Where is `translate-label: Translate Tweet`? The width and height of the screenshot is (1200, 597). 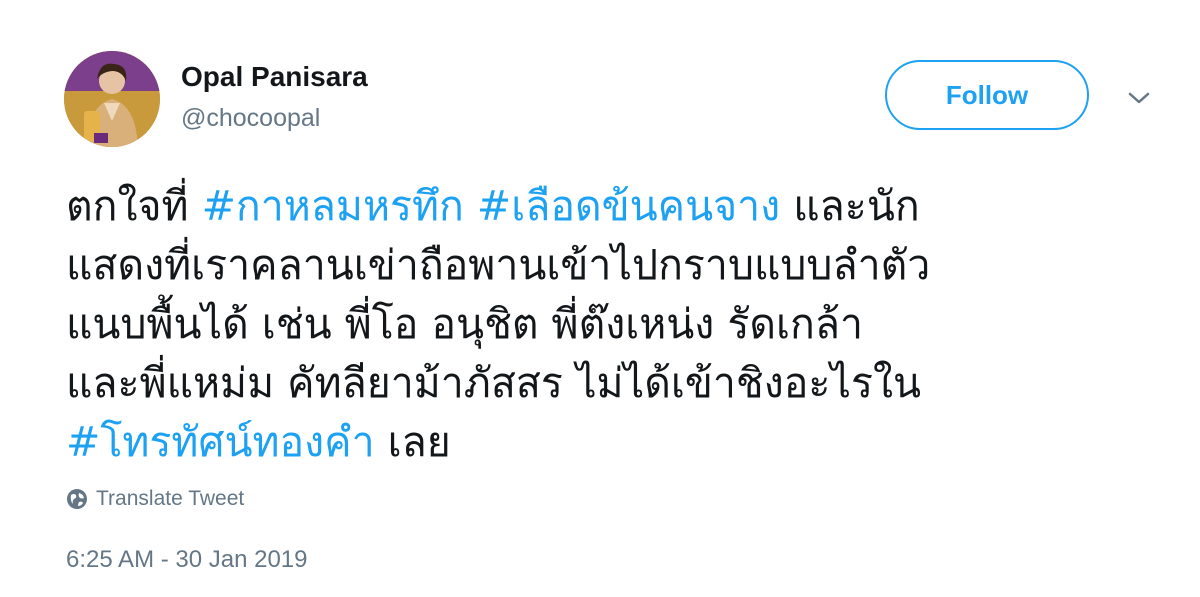
translate-label: Translate Tweet is located at coordinates (170, 498).